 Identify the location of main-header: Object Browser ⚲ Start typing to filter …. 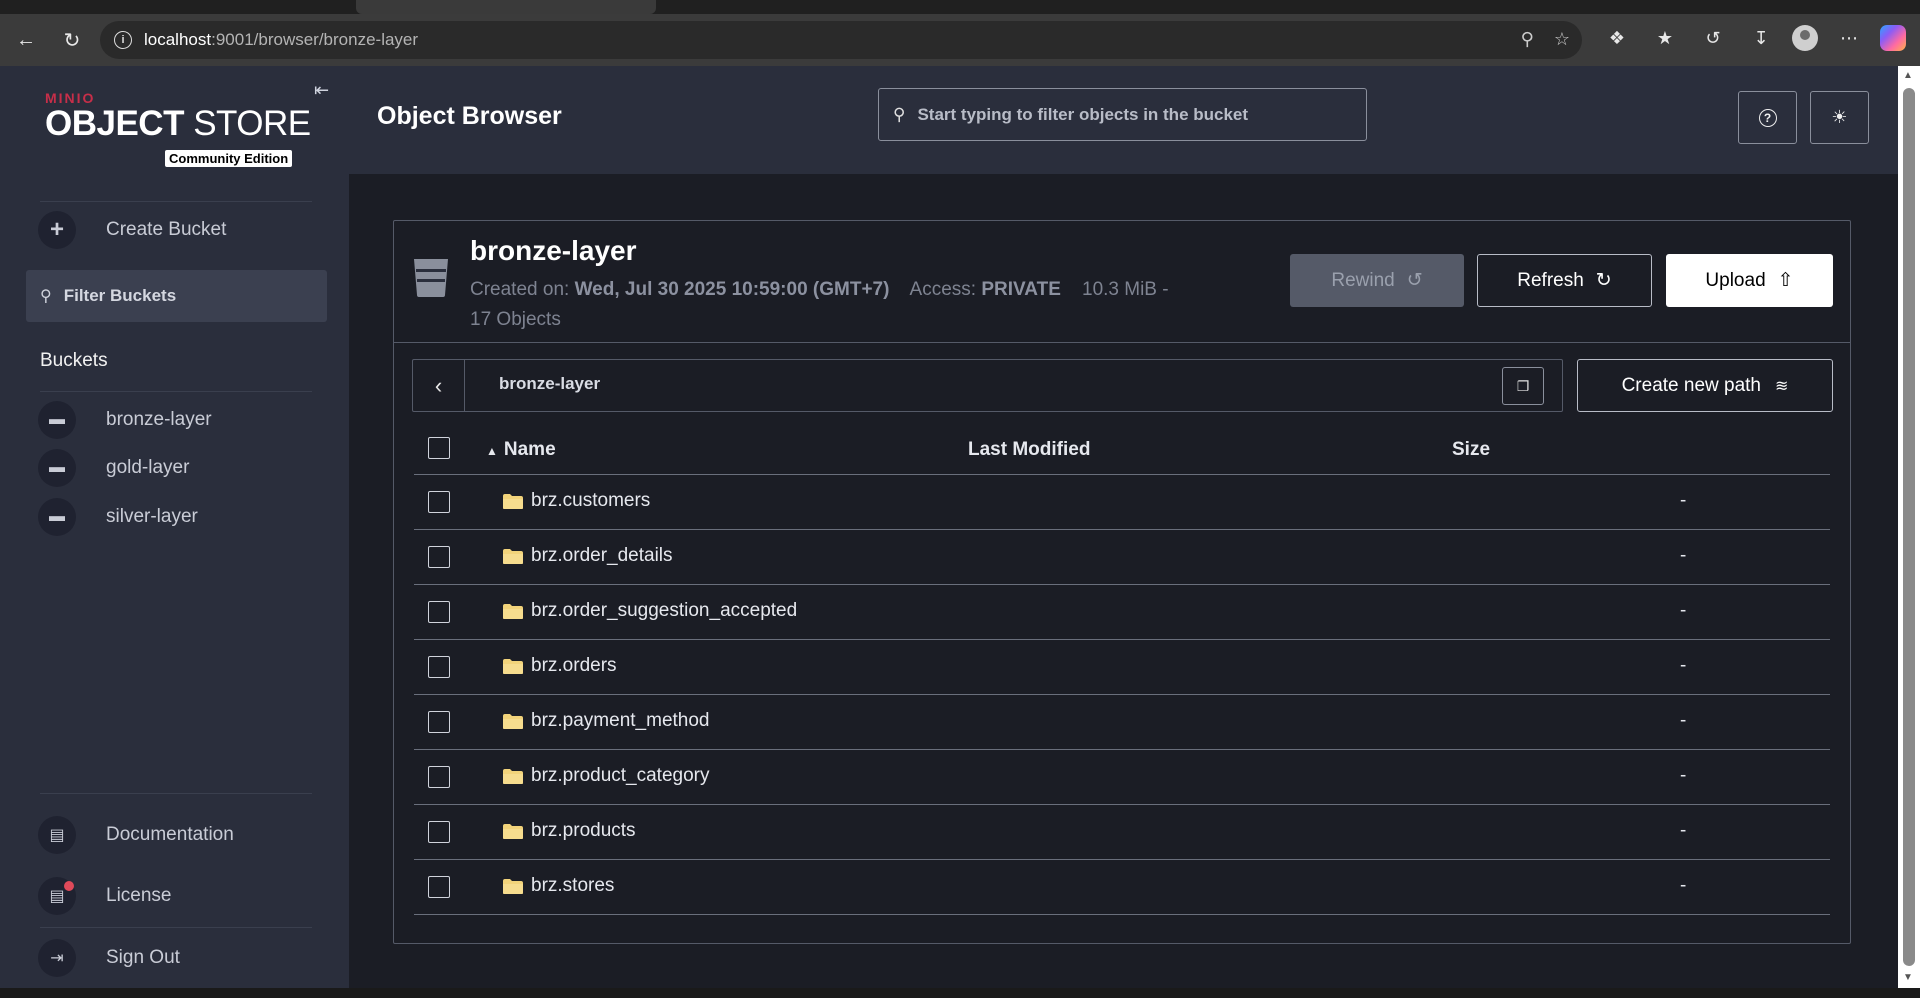
(1123, 120).